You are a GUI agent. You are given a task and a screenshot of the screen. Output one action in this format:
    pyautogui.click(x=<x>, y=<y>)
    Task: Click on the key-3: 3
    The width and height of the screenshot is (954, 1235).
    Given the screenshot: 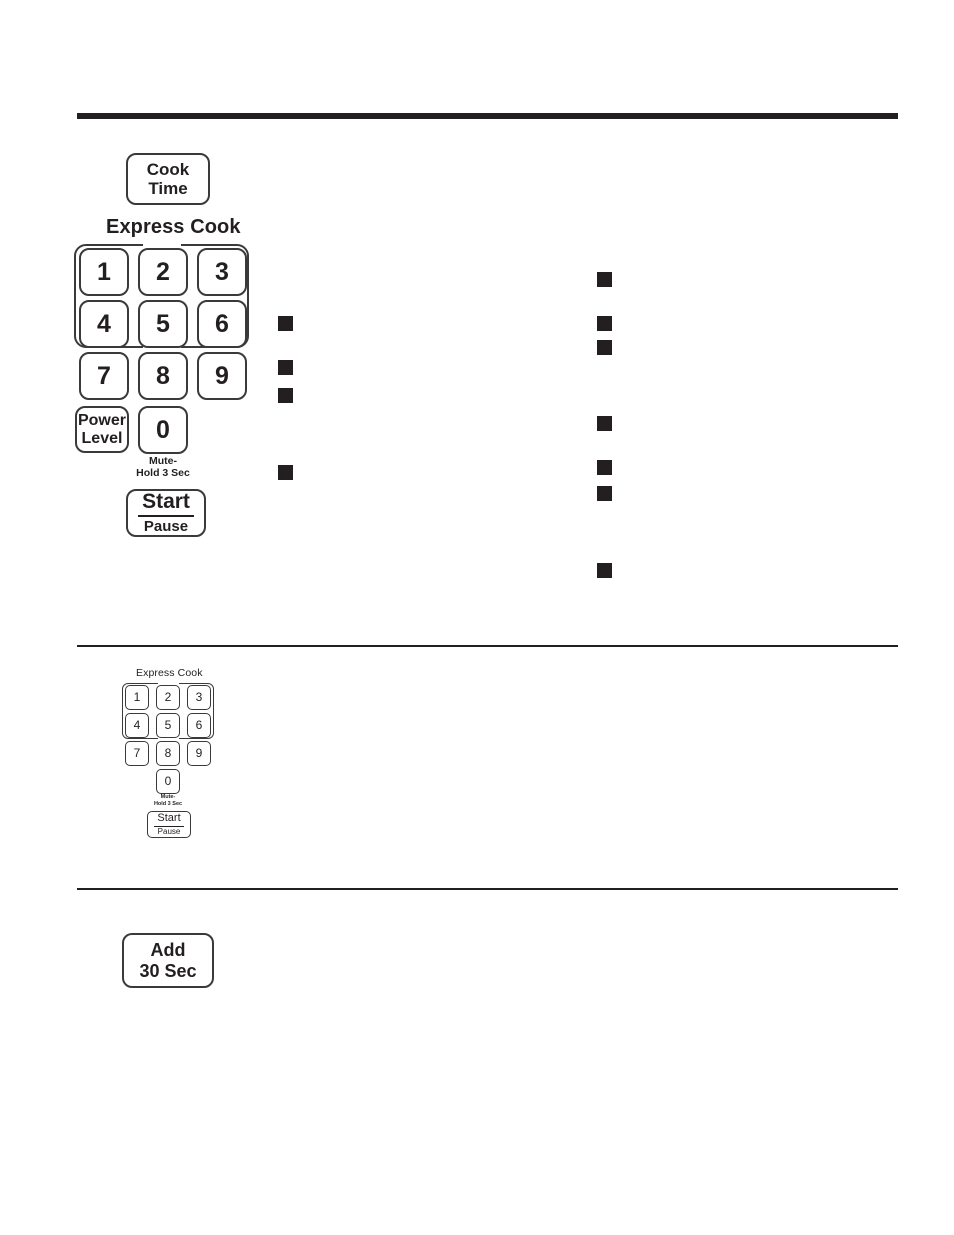 What is the action you would take?
    pyautogui.click(x=222, y=272)
    